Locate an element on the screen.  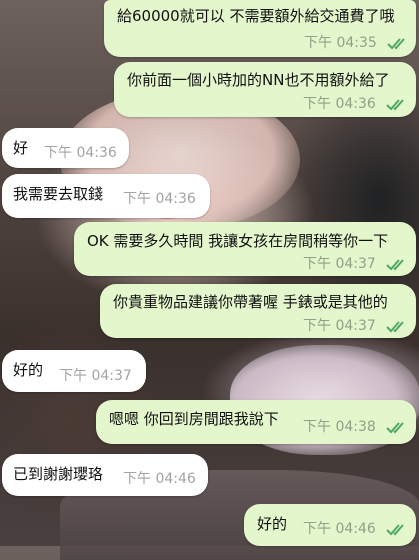
message-bubble-incoming: 已到謝謝瓔珞 下午 04:46 is located at coordinates (105, 475).